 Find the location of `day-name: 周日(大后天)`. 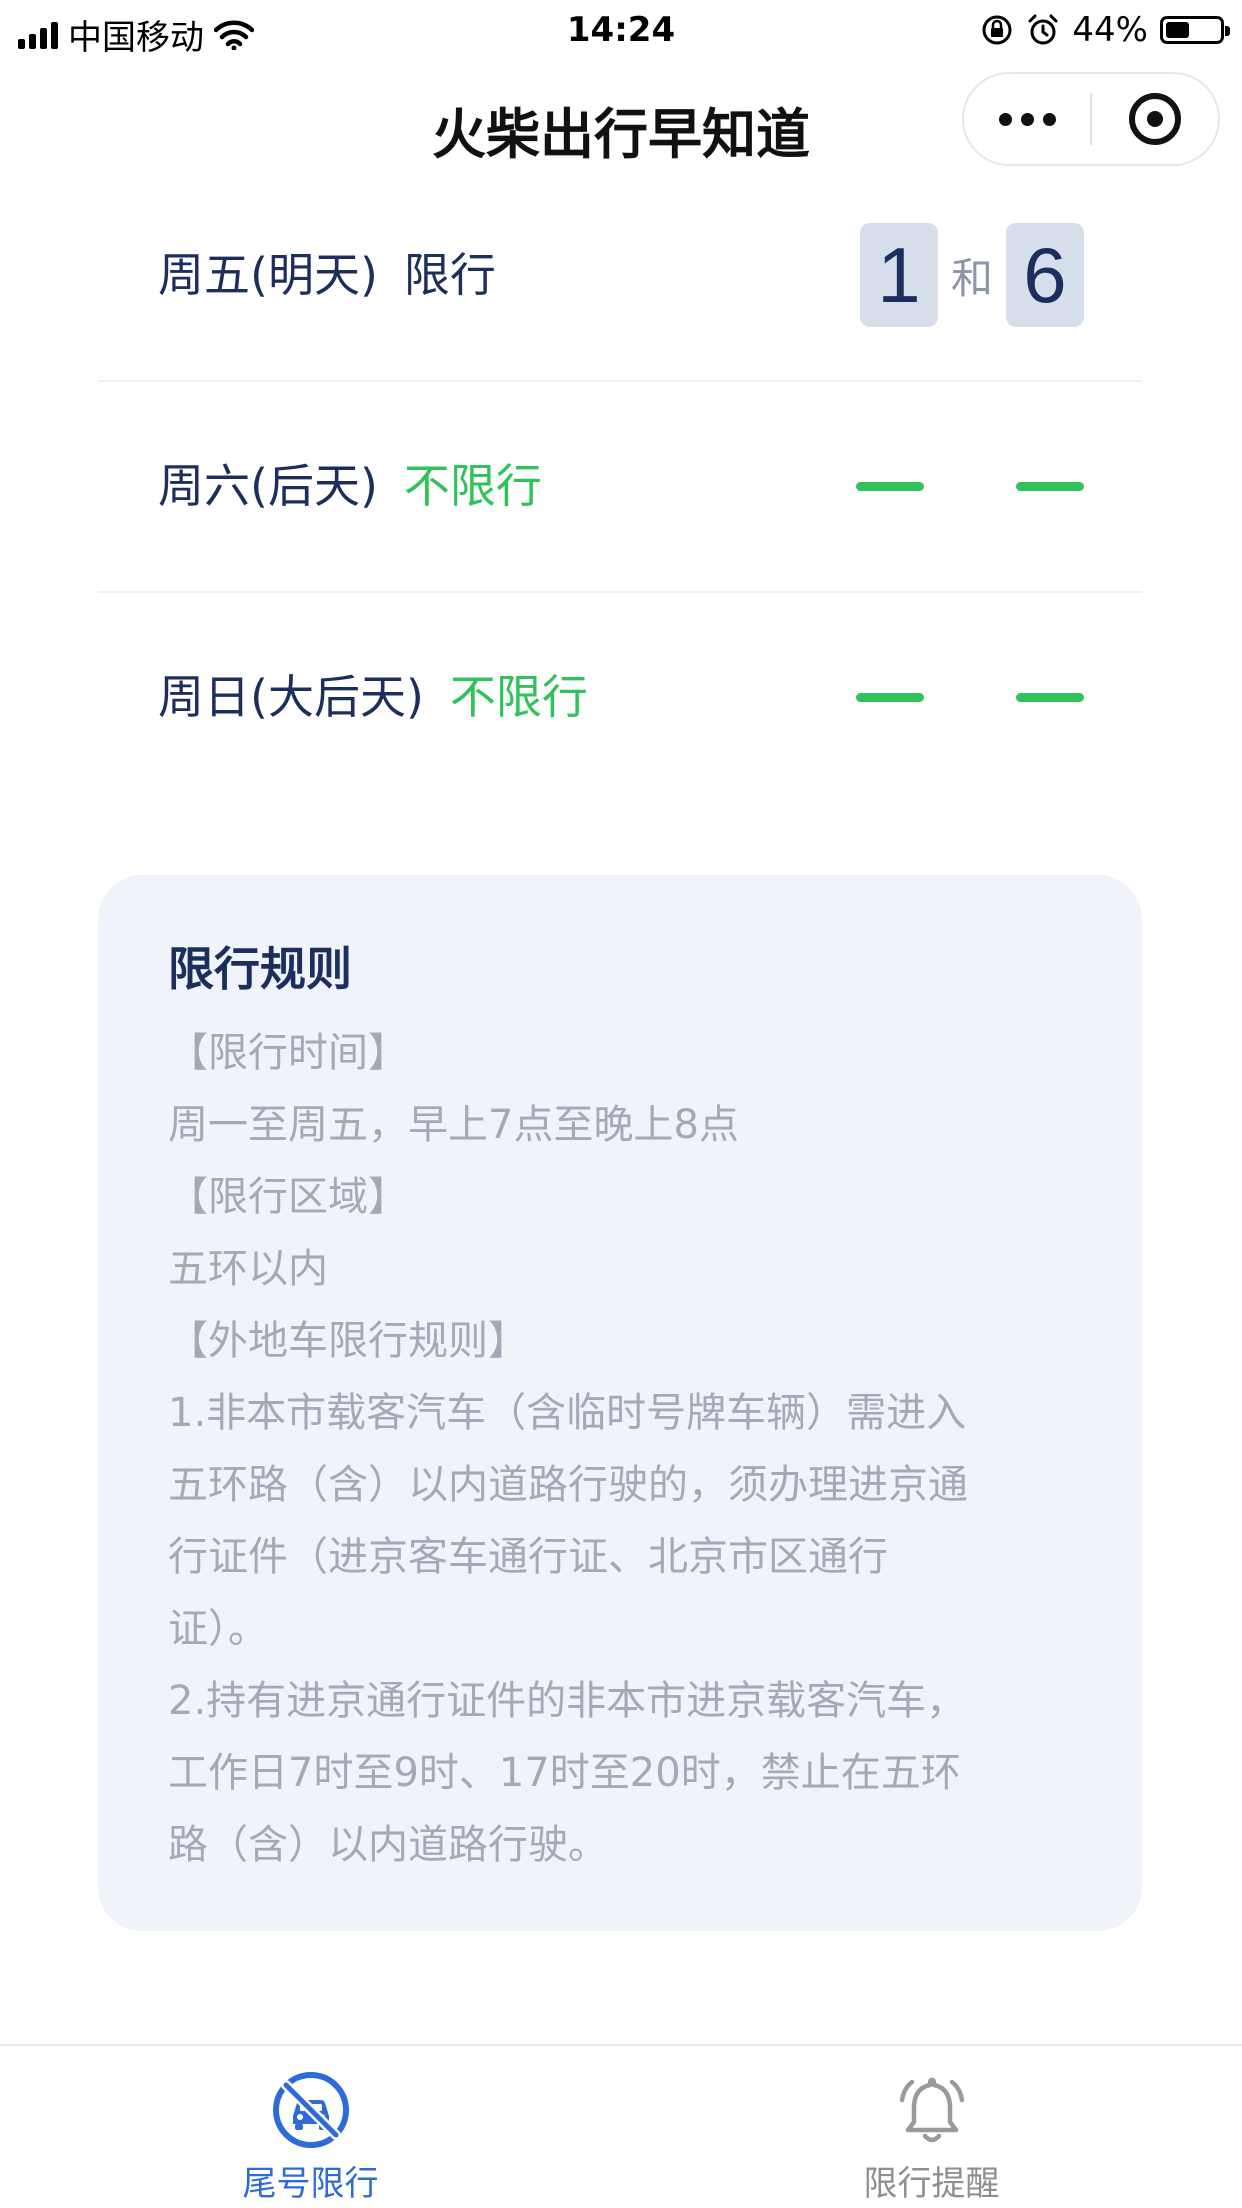

day-name: 周日(大后天) is located at coordinates (291, 697).